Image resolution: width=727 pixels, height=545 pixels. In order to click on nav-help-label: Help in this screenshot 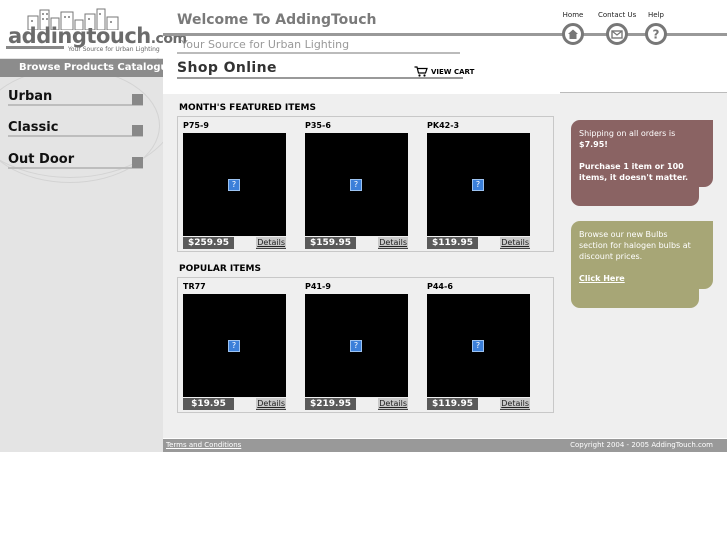, I will do `click(656, 15)`.